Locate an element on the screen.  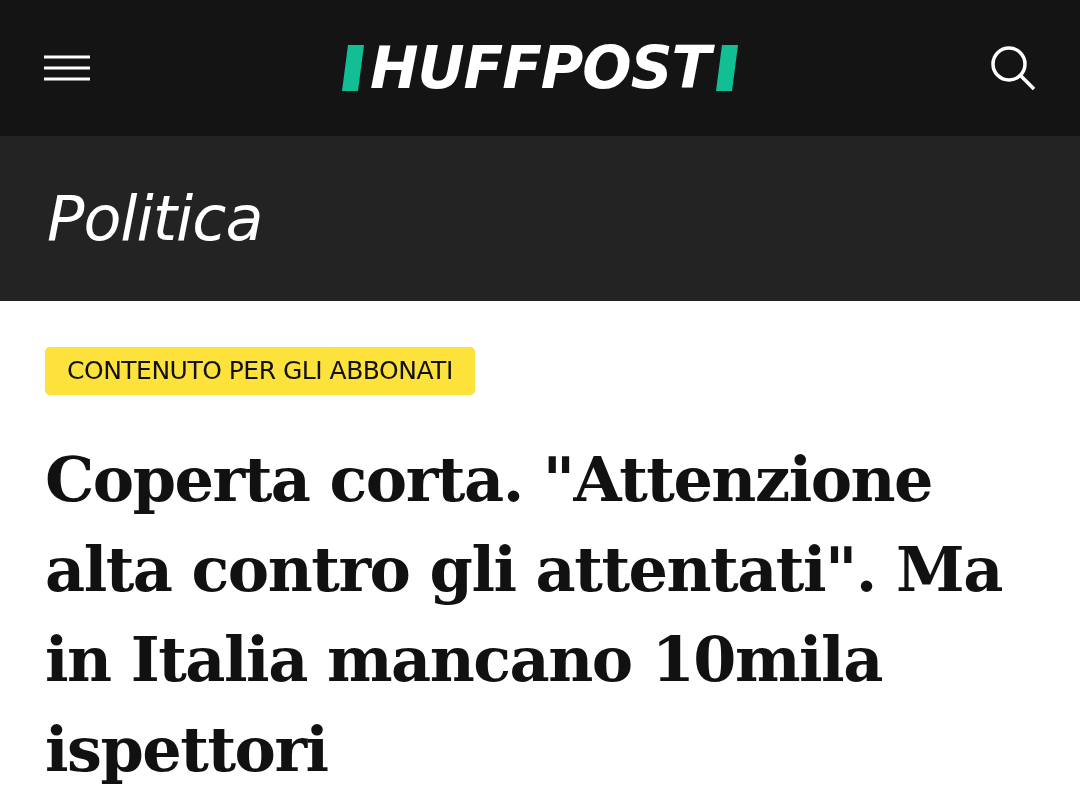
menu-icon is located at coordinates (67, 68).